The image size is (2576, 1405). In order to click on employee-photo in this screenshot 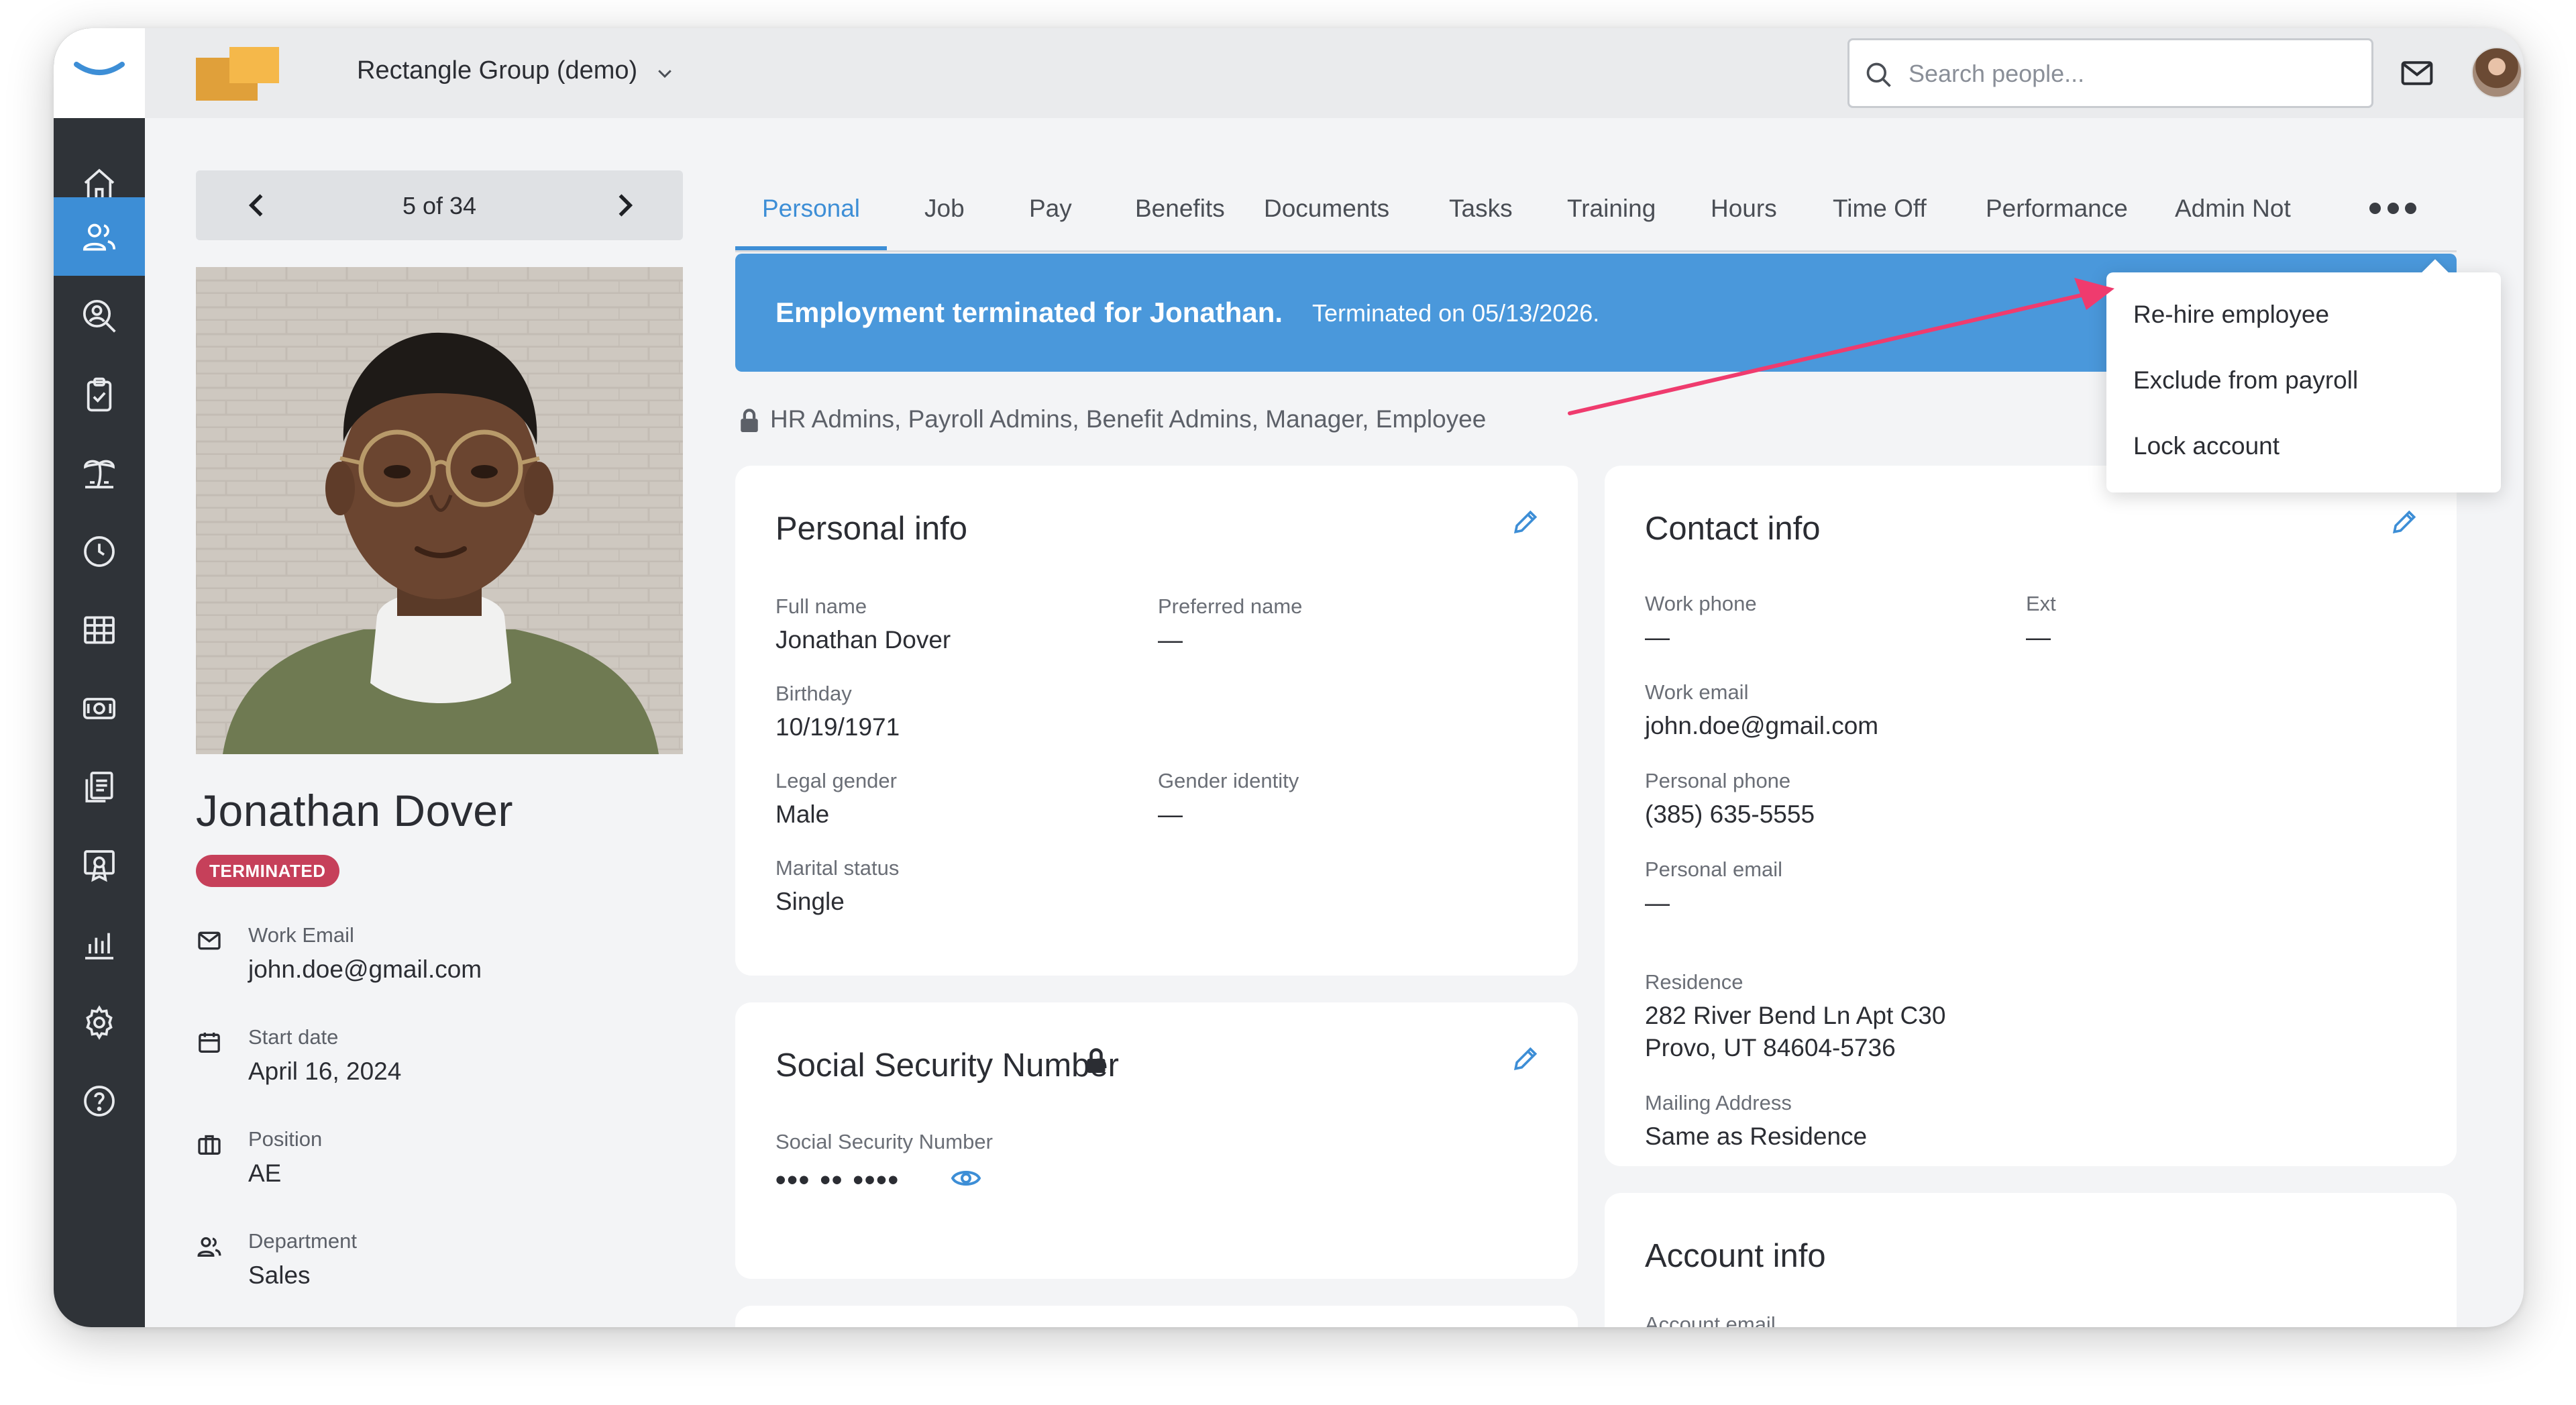, I will do `click(439, 510)`.